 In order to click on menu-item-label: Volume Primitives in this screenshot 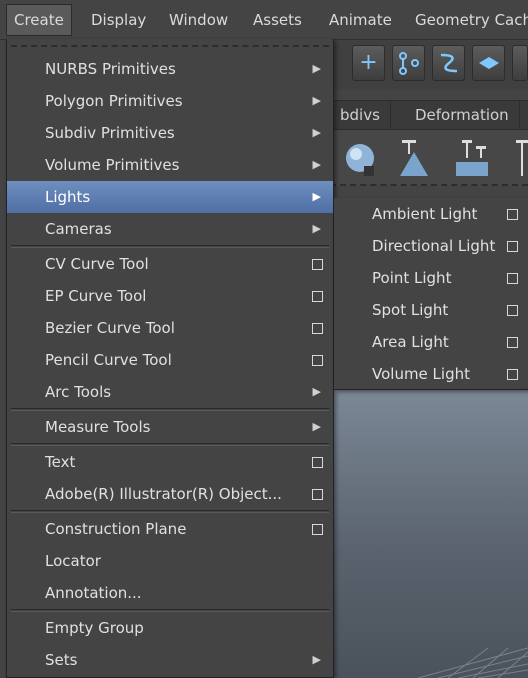, I will do `click(112, 165)`.